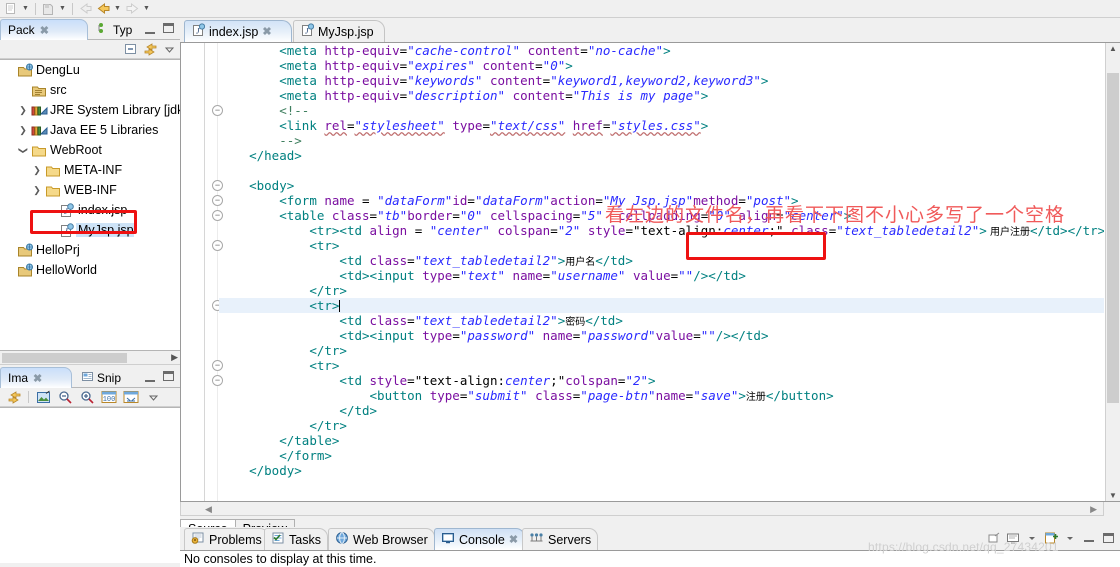  Describe the element at coordinates (214, 272) in the screenshot. I see `editor-folding-ruler: − − − − − − − −` at that location.